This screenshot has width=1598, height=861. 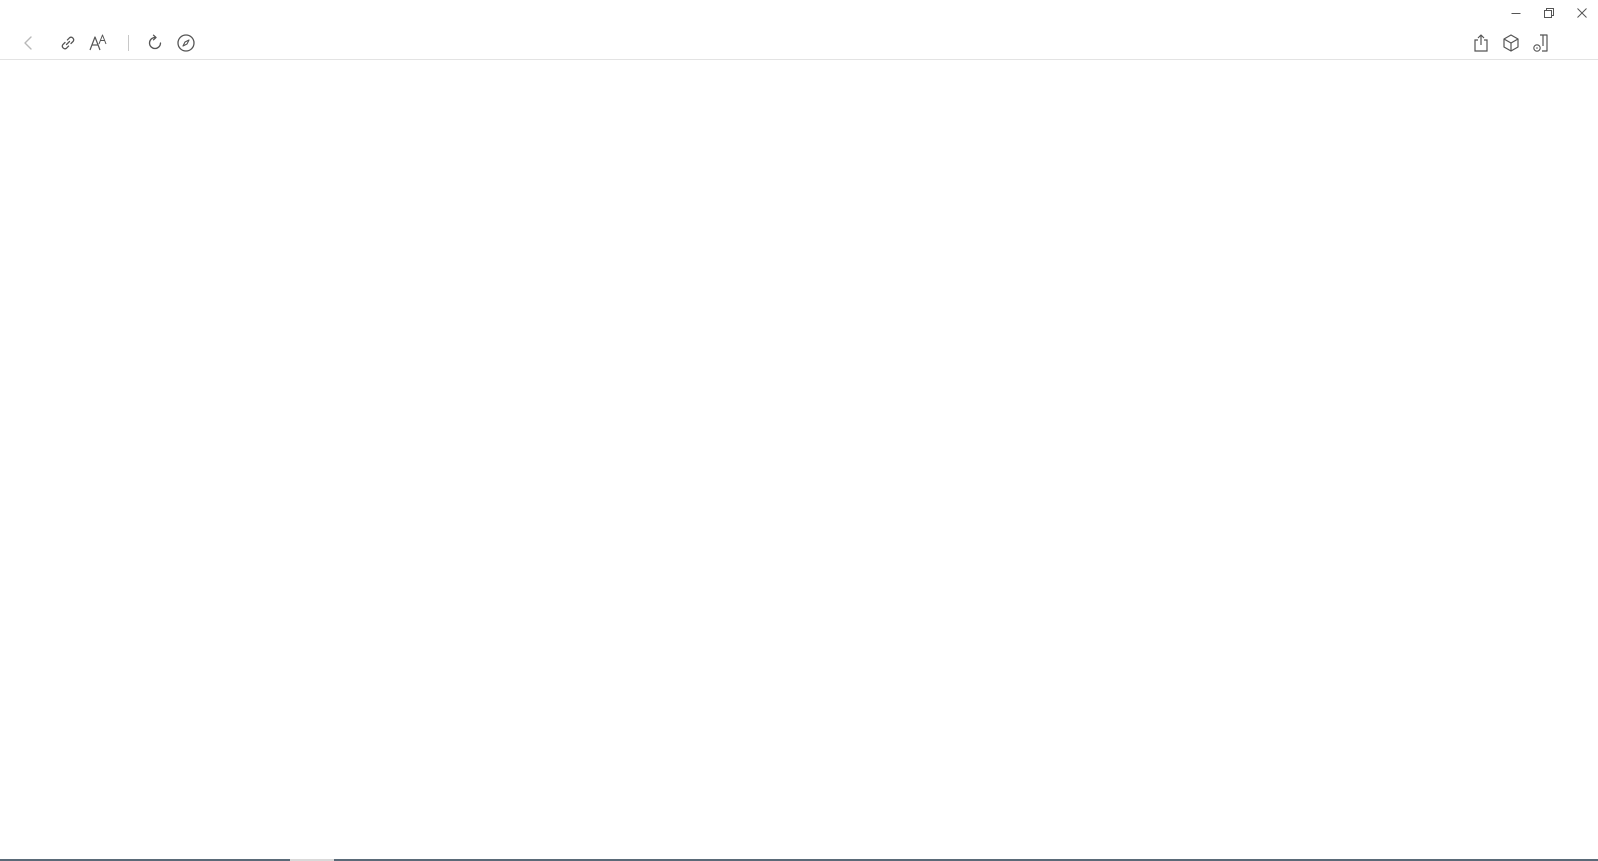 I want to click on toolbar-separator, so click(x=128, y=43).